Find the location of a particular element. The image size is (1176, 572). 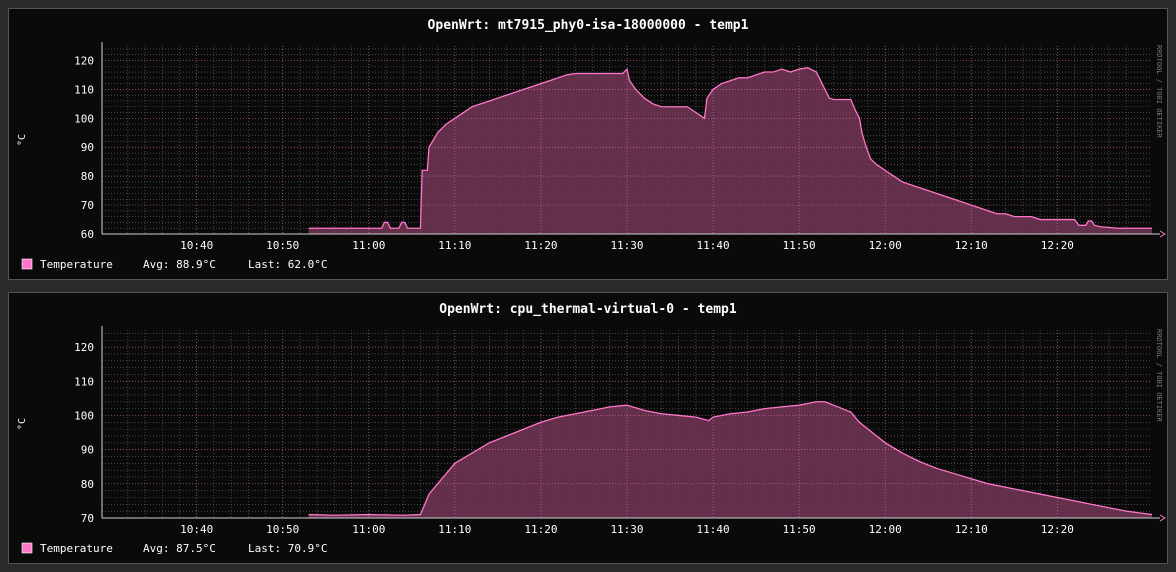

chart-title: OpenWrt: cpu_thermal-virtual-0 - temp1 is located at coordinates (588, 309).